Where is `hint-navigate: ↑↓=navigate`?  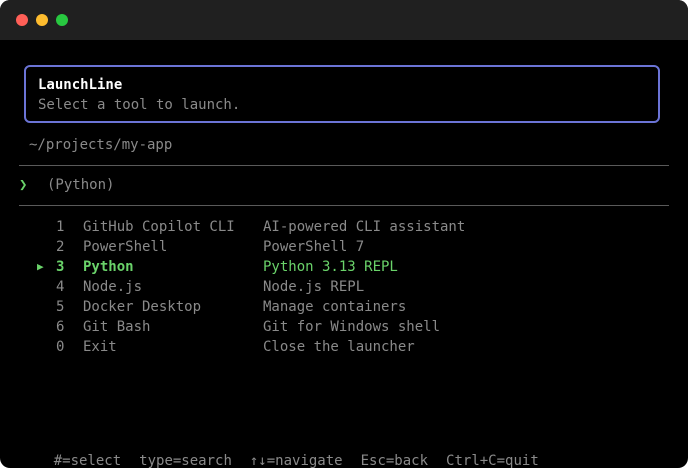
hint-navigate: ↑↓=navigate is located at coordinates (296, 460).